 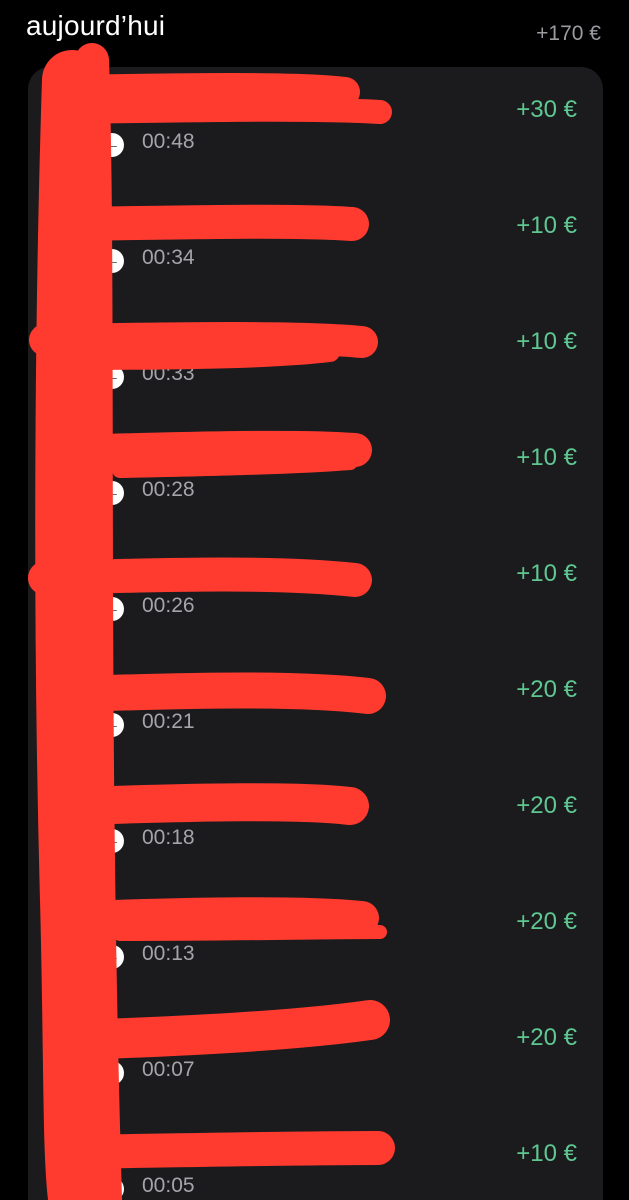 I want to click on transaction-time: 00:13, so click(x=168, y=953).